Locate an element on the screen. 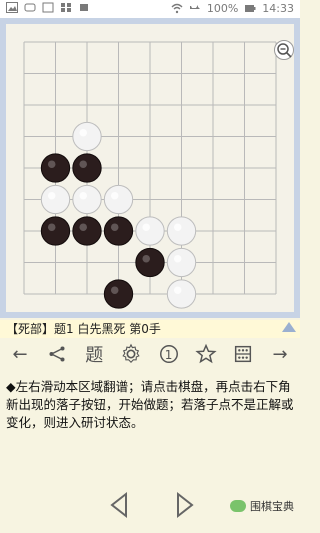  battery-icon is located at coordinates (250, 8).